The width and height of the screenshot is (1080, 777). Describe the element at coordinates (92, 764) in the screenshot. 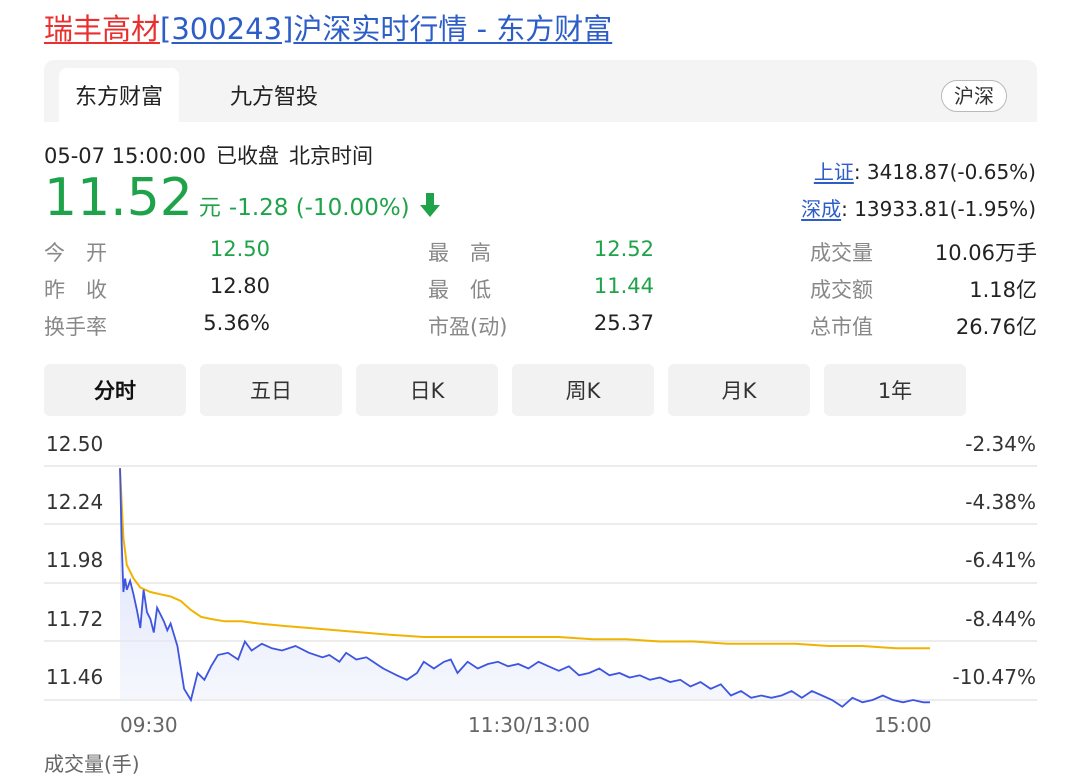

I see `volume-section-label: 成交量(手)` at that location.